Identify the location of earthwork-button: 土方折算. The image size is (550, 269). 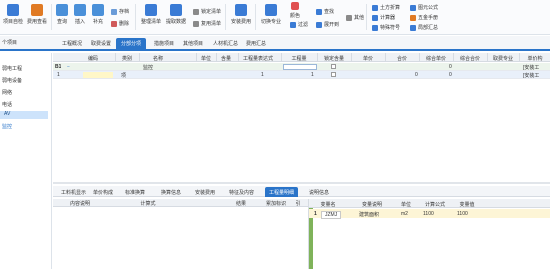
(386, 7).